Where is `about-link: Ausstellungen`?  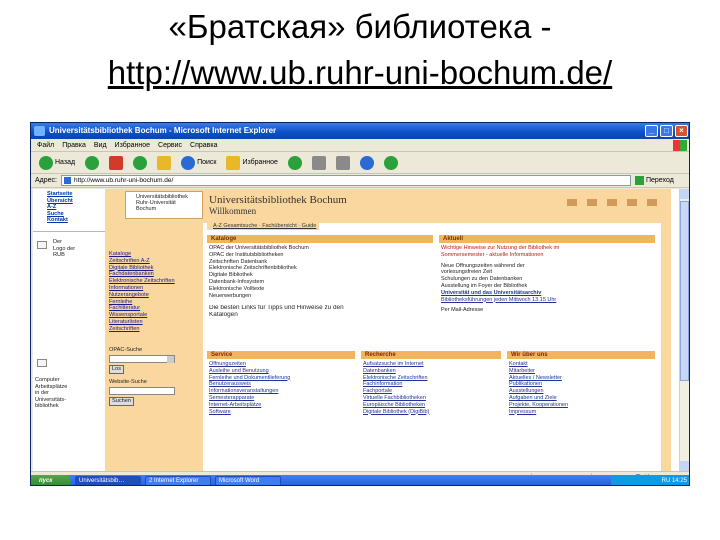 about-link: Ausstellungen is located at coordinates (581, 391).